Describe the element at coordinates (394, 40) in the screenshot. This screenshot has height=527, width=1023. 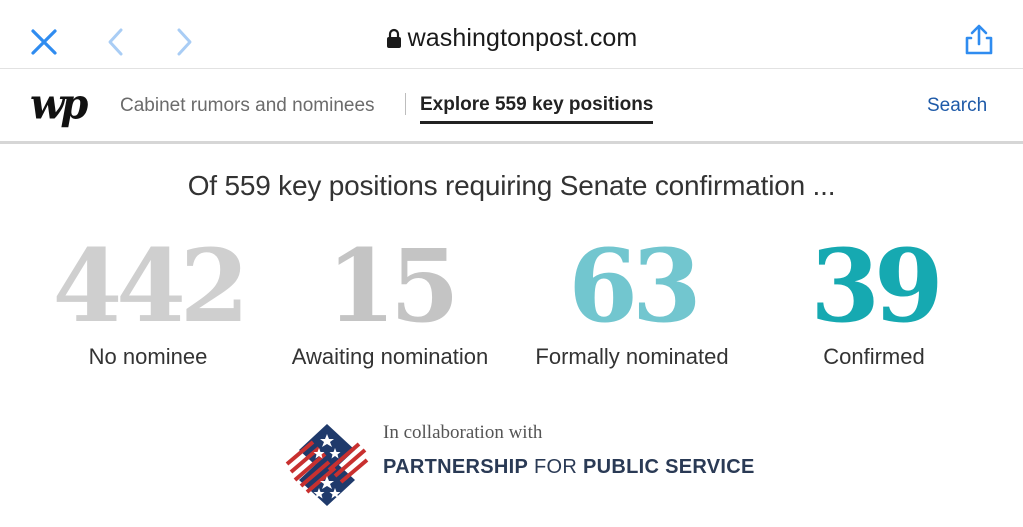
I see `lock-icon` at that location.